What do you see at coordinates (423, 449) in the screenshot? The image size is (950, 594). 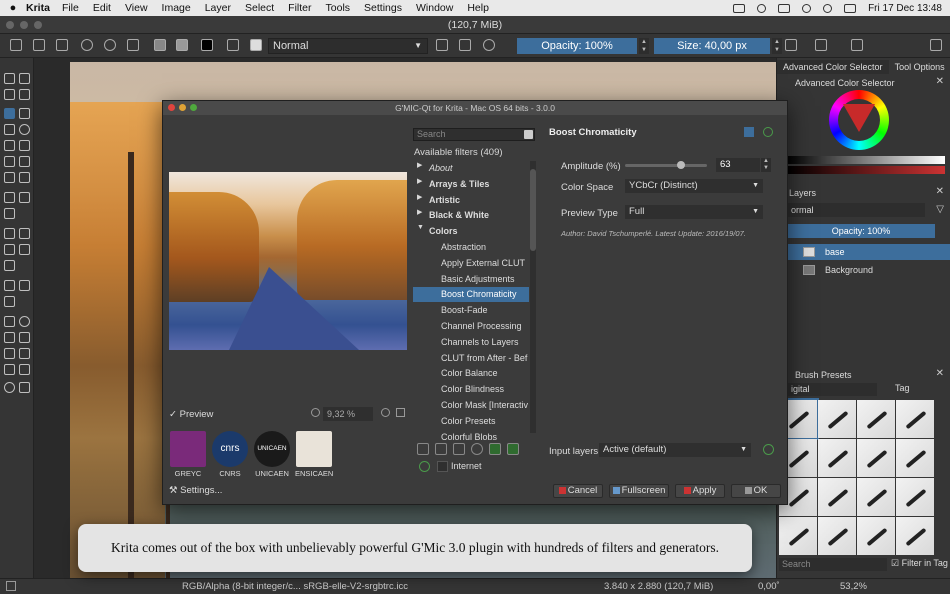 I see `add-fave-icon` at bounding box center [423, 449].